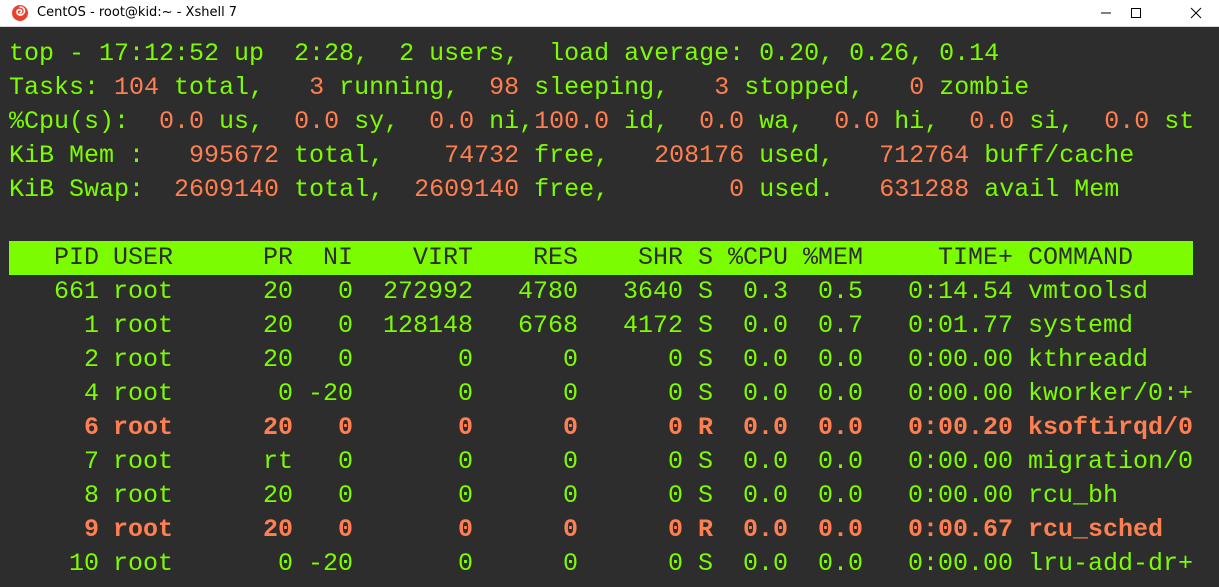 Image resolution: width=1219 pixels, height=587 pixels. What do you see at coordinates (1044, 189) in the screenshot?
I see `summary-segment: avail Mem` at bounding box center [1044, 189].